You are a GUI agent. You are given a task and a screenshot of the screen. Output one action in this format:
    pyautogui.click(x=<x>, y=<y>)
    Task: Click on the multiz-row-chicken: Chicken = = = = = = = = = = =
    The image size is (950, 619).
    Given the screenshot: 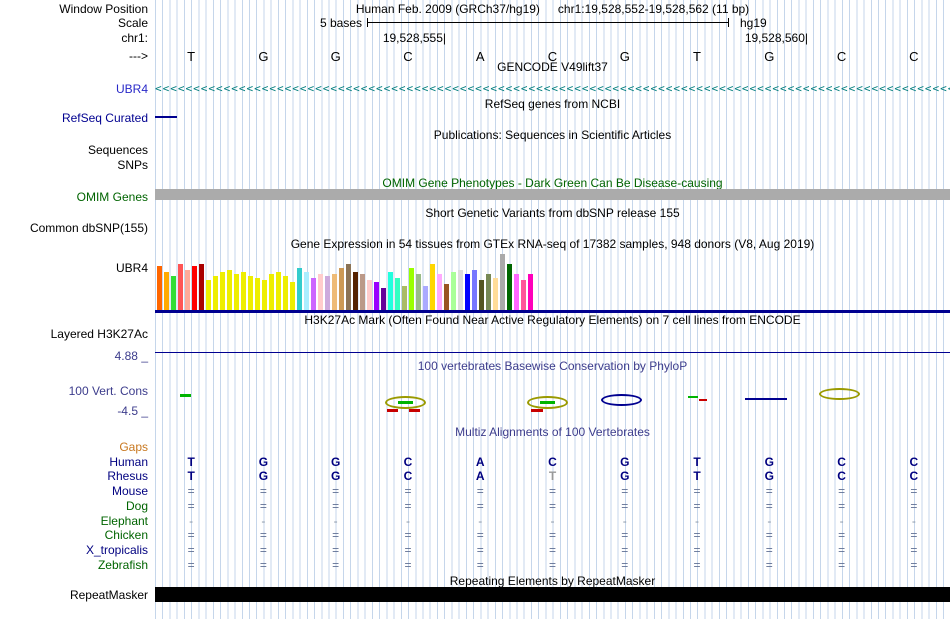 What is the action you would take?
    pyautogui.click(x=475, y=535)
    